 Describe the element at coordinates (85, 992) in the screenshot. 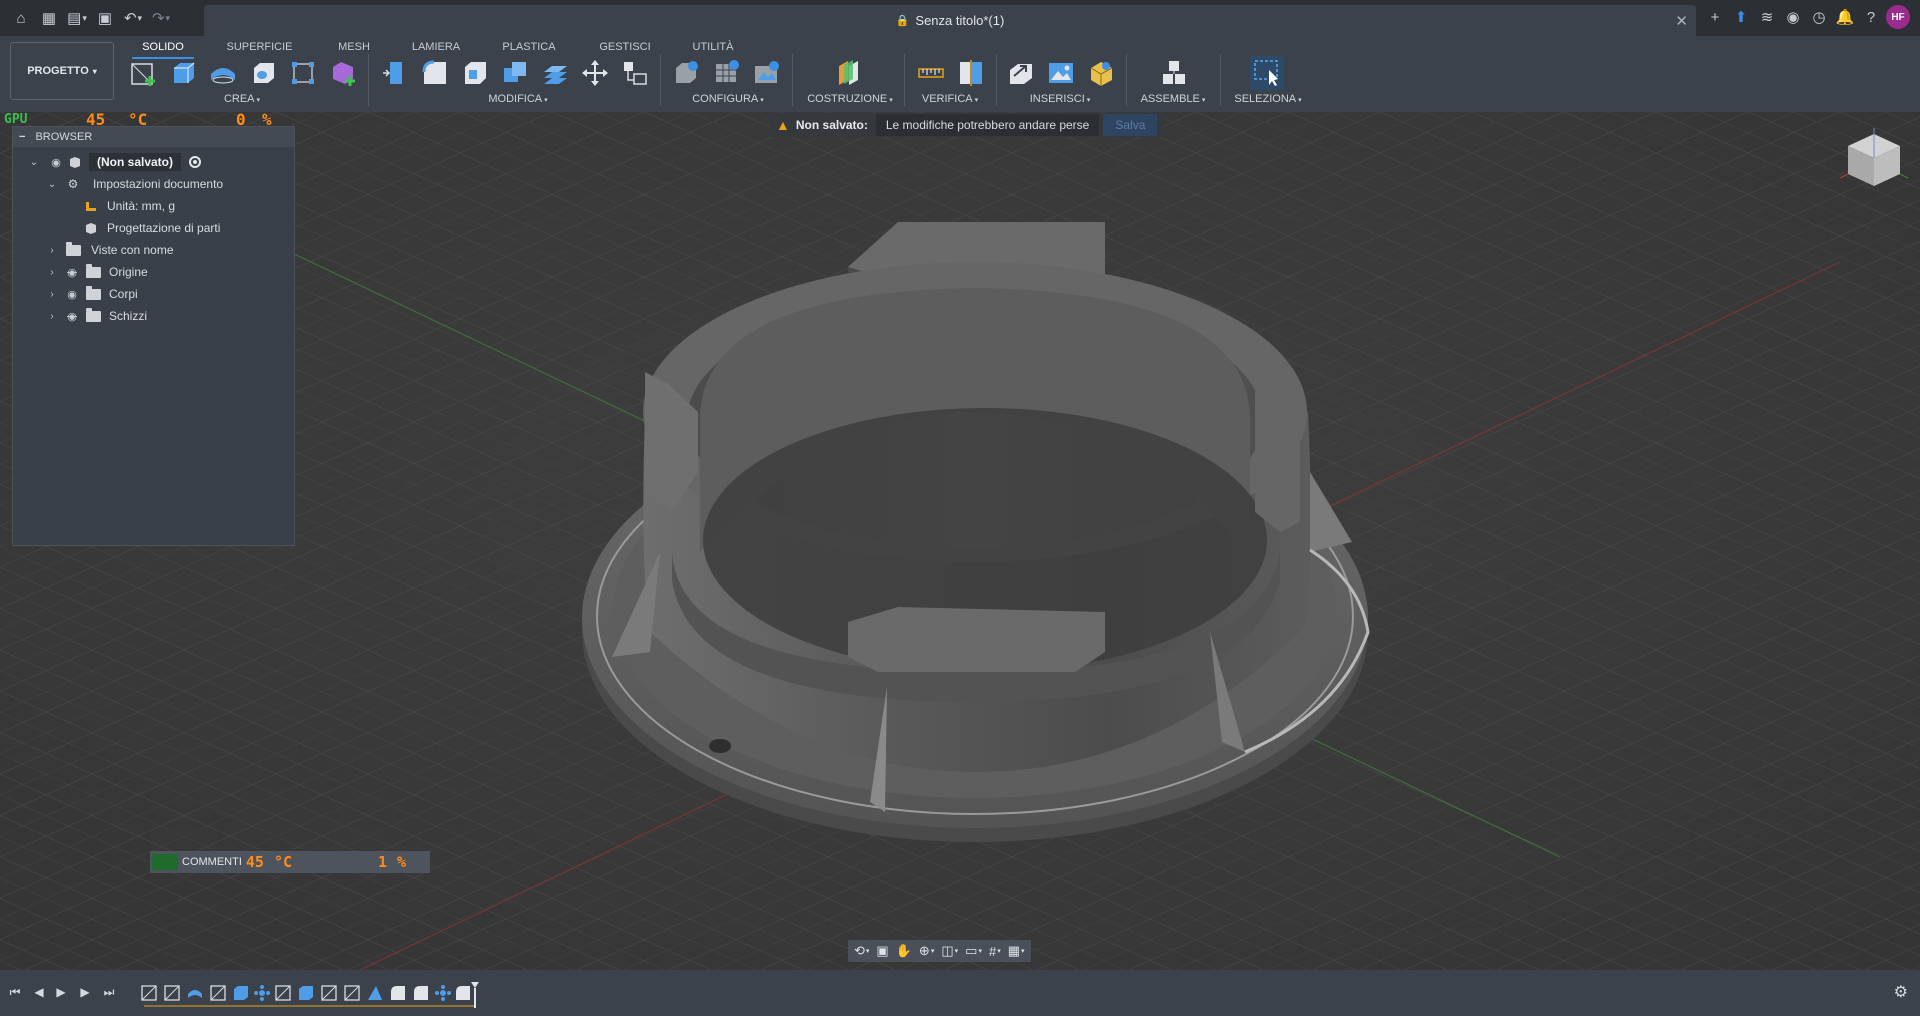

I see `step-forward-icon: ▶` at that location.